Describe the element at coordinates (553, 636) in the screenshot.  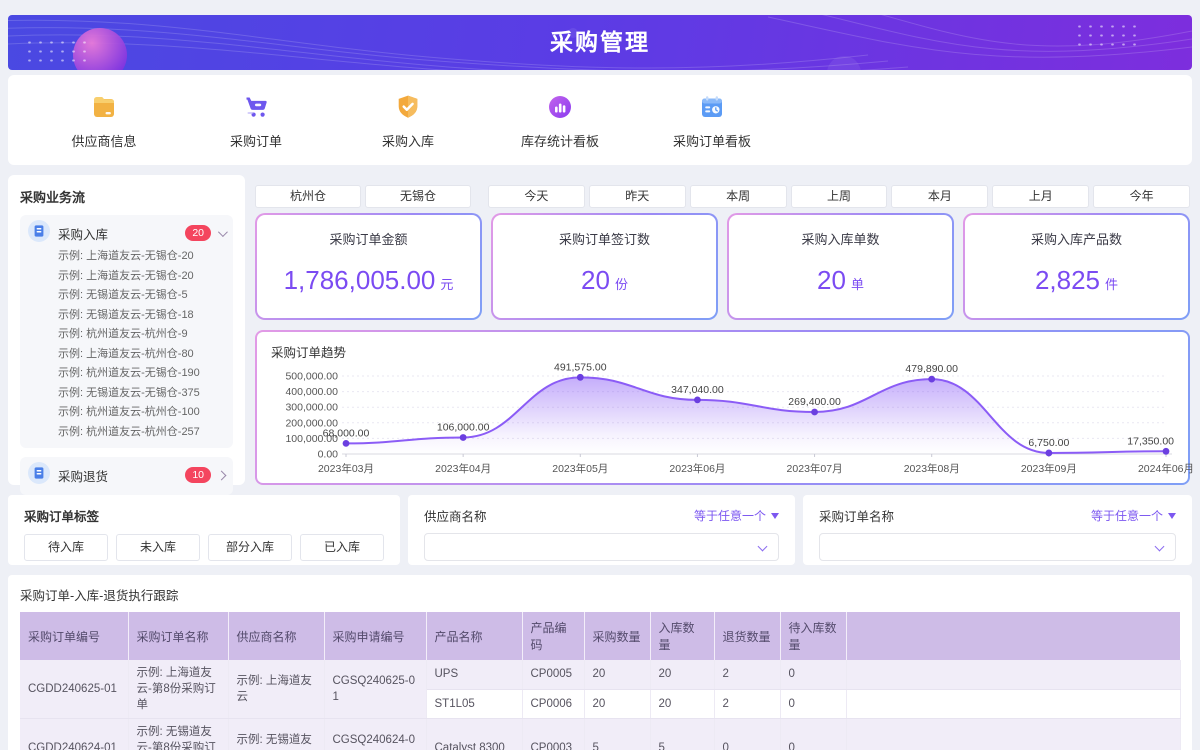
I see `column-header: 产品编码` at that location.